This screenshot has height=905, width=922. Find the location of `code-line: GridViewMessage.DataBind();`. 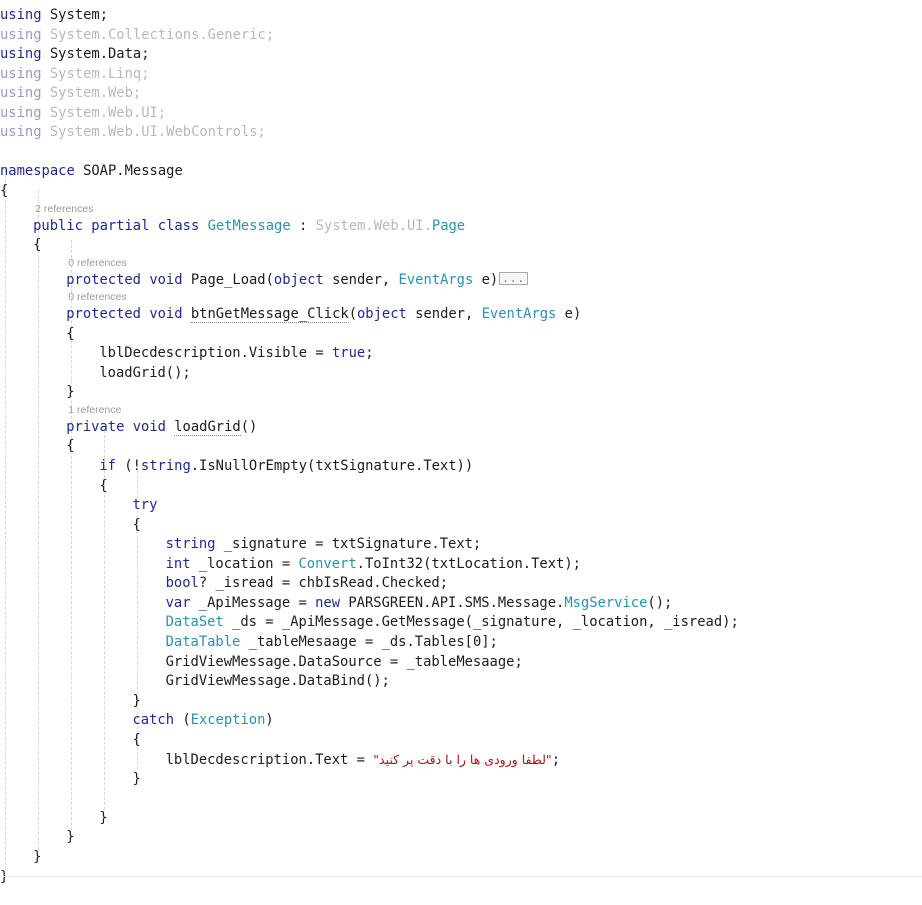

code-line: GridViewMessage.DataBind(); is located at coordinates (278, 682).